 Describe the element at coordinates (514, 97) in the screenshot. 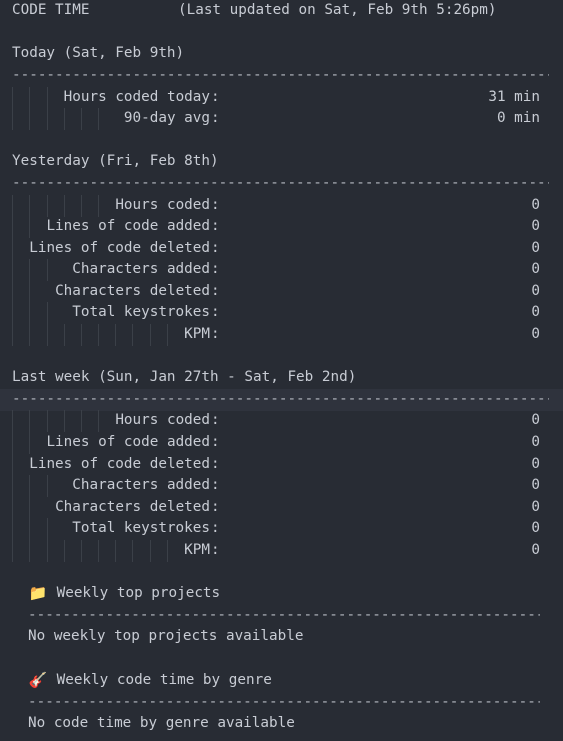

I see `stat-value: 31 min` at that location.